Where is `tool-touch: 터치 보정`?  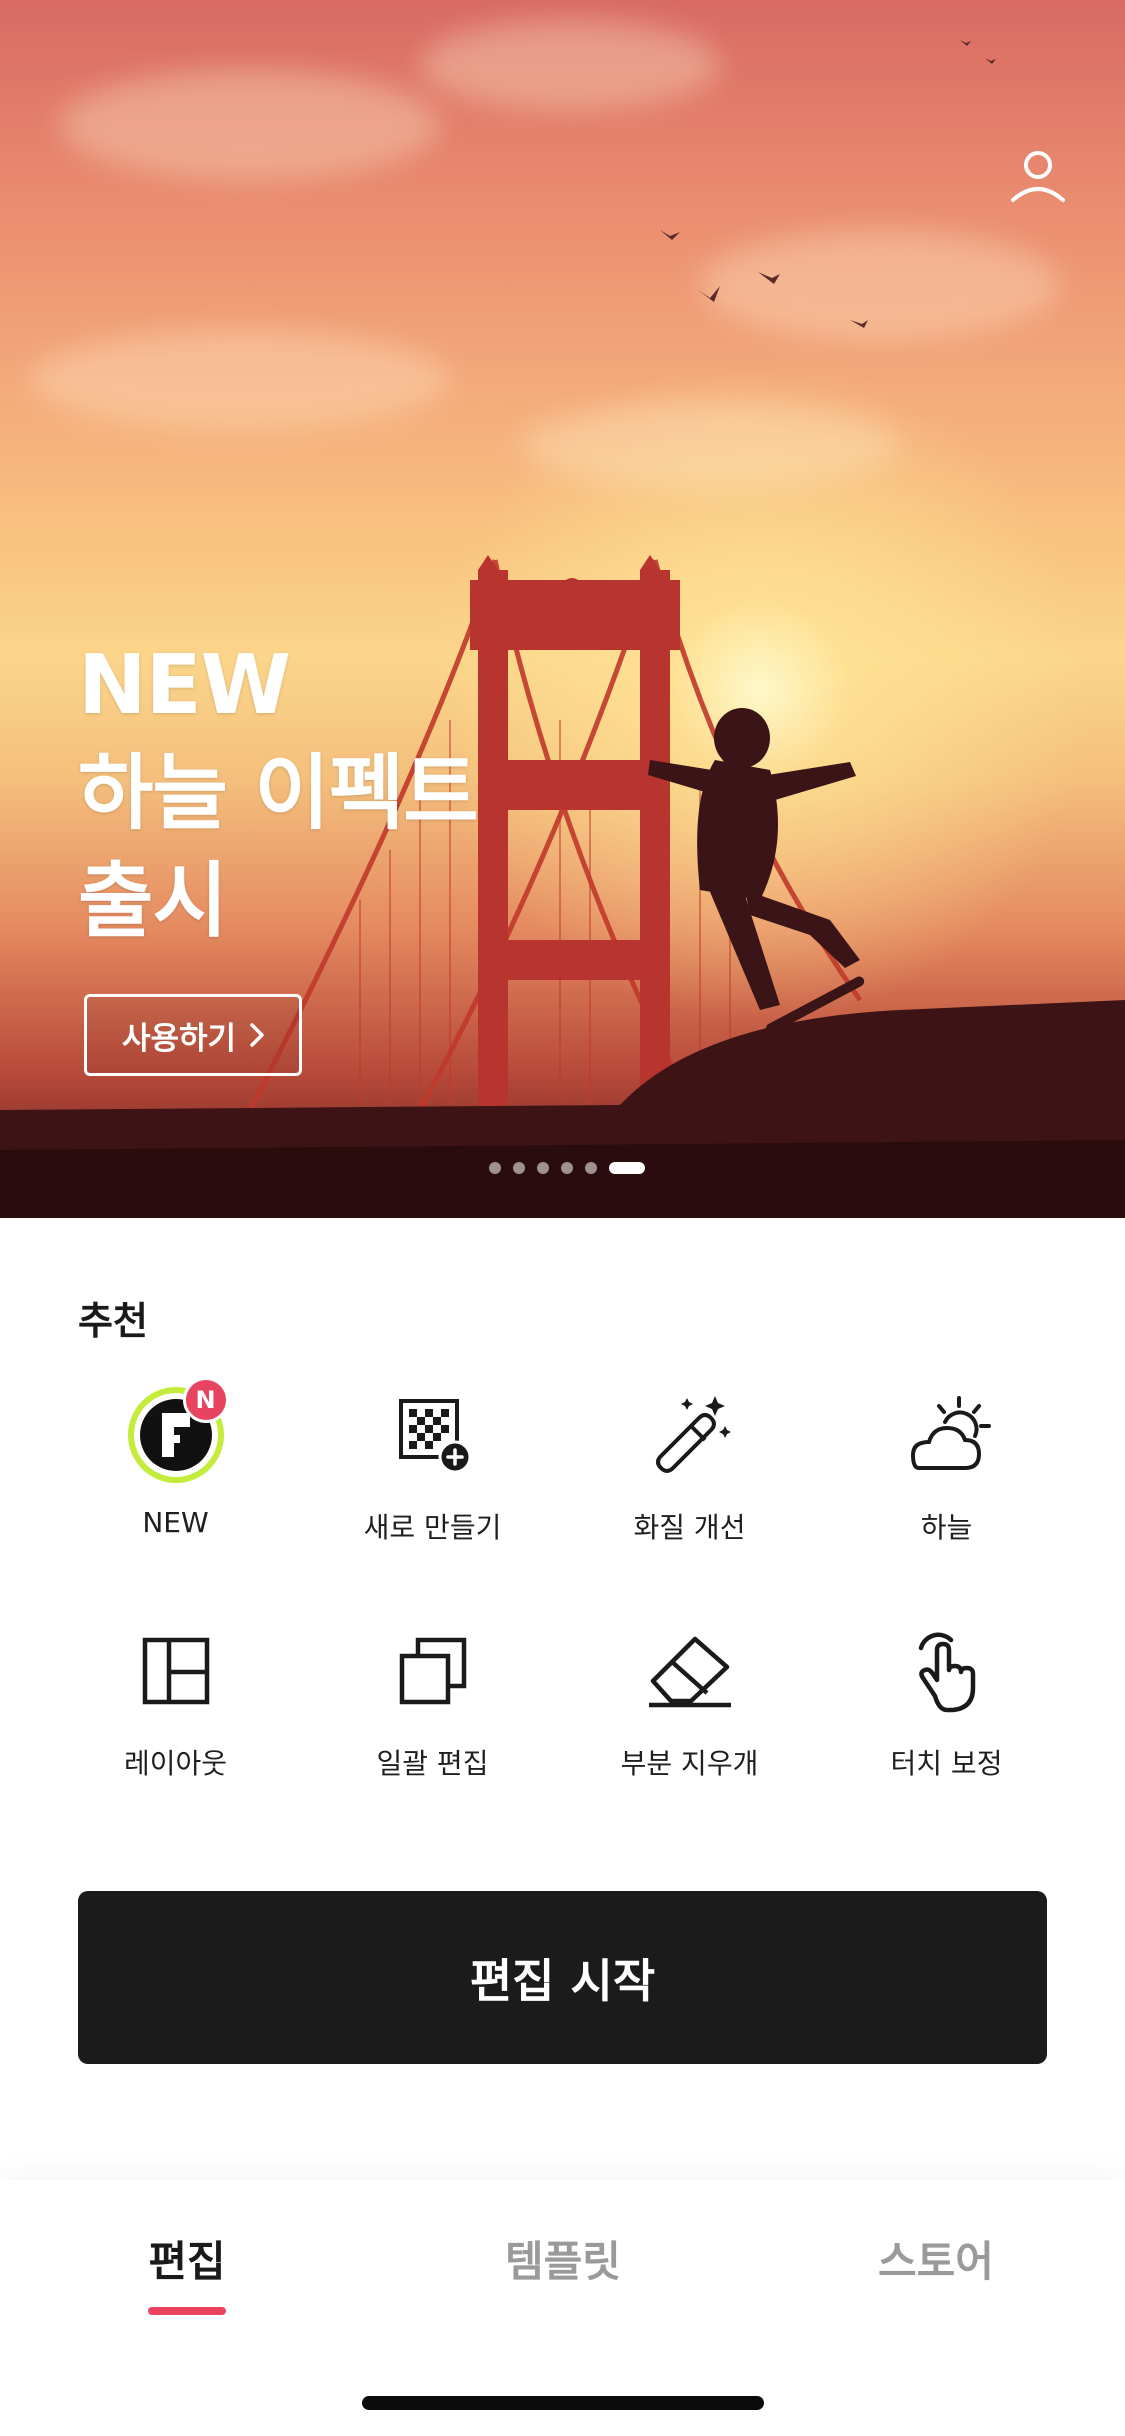
tool-touch: 터치 보정 is located at coordinates (946, 1699).